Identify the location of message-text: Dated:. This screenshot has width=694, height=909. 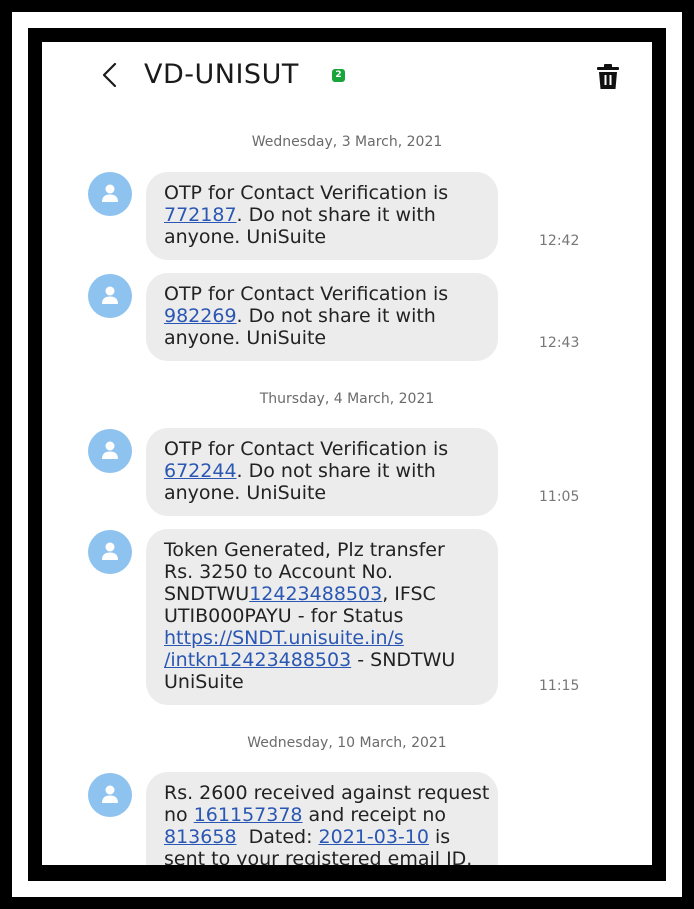
(277, 837).